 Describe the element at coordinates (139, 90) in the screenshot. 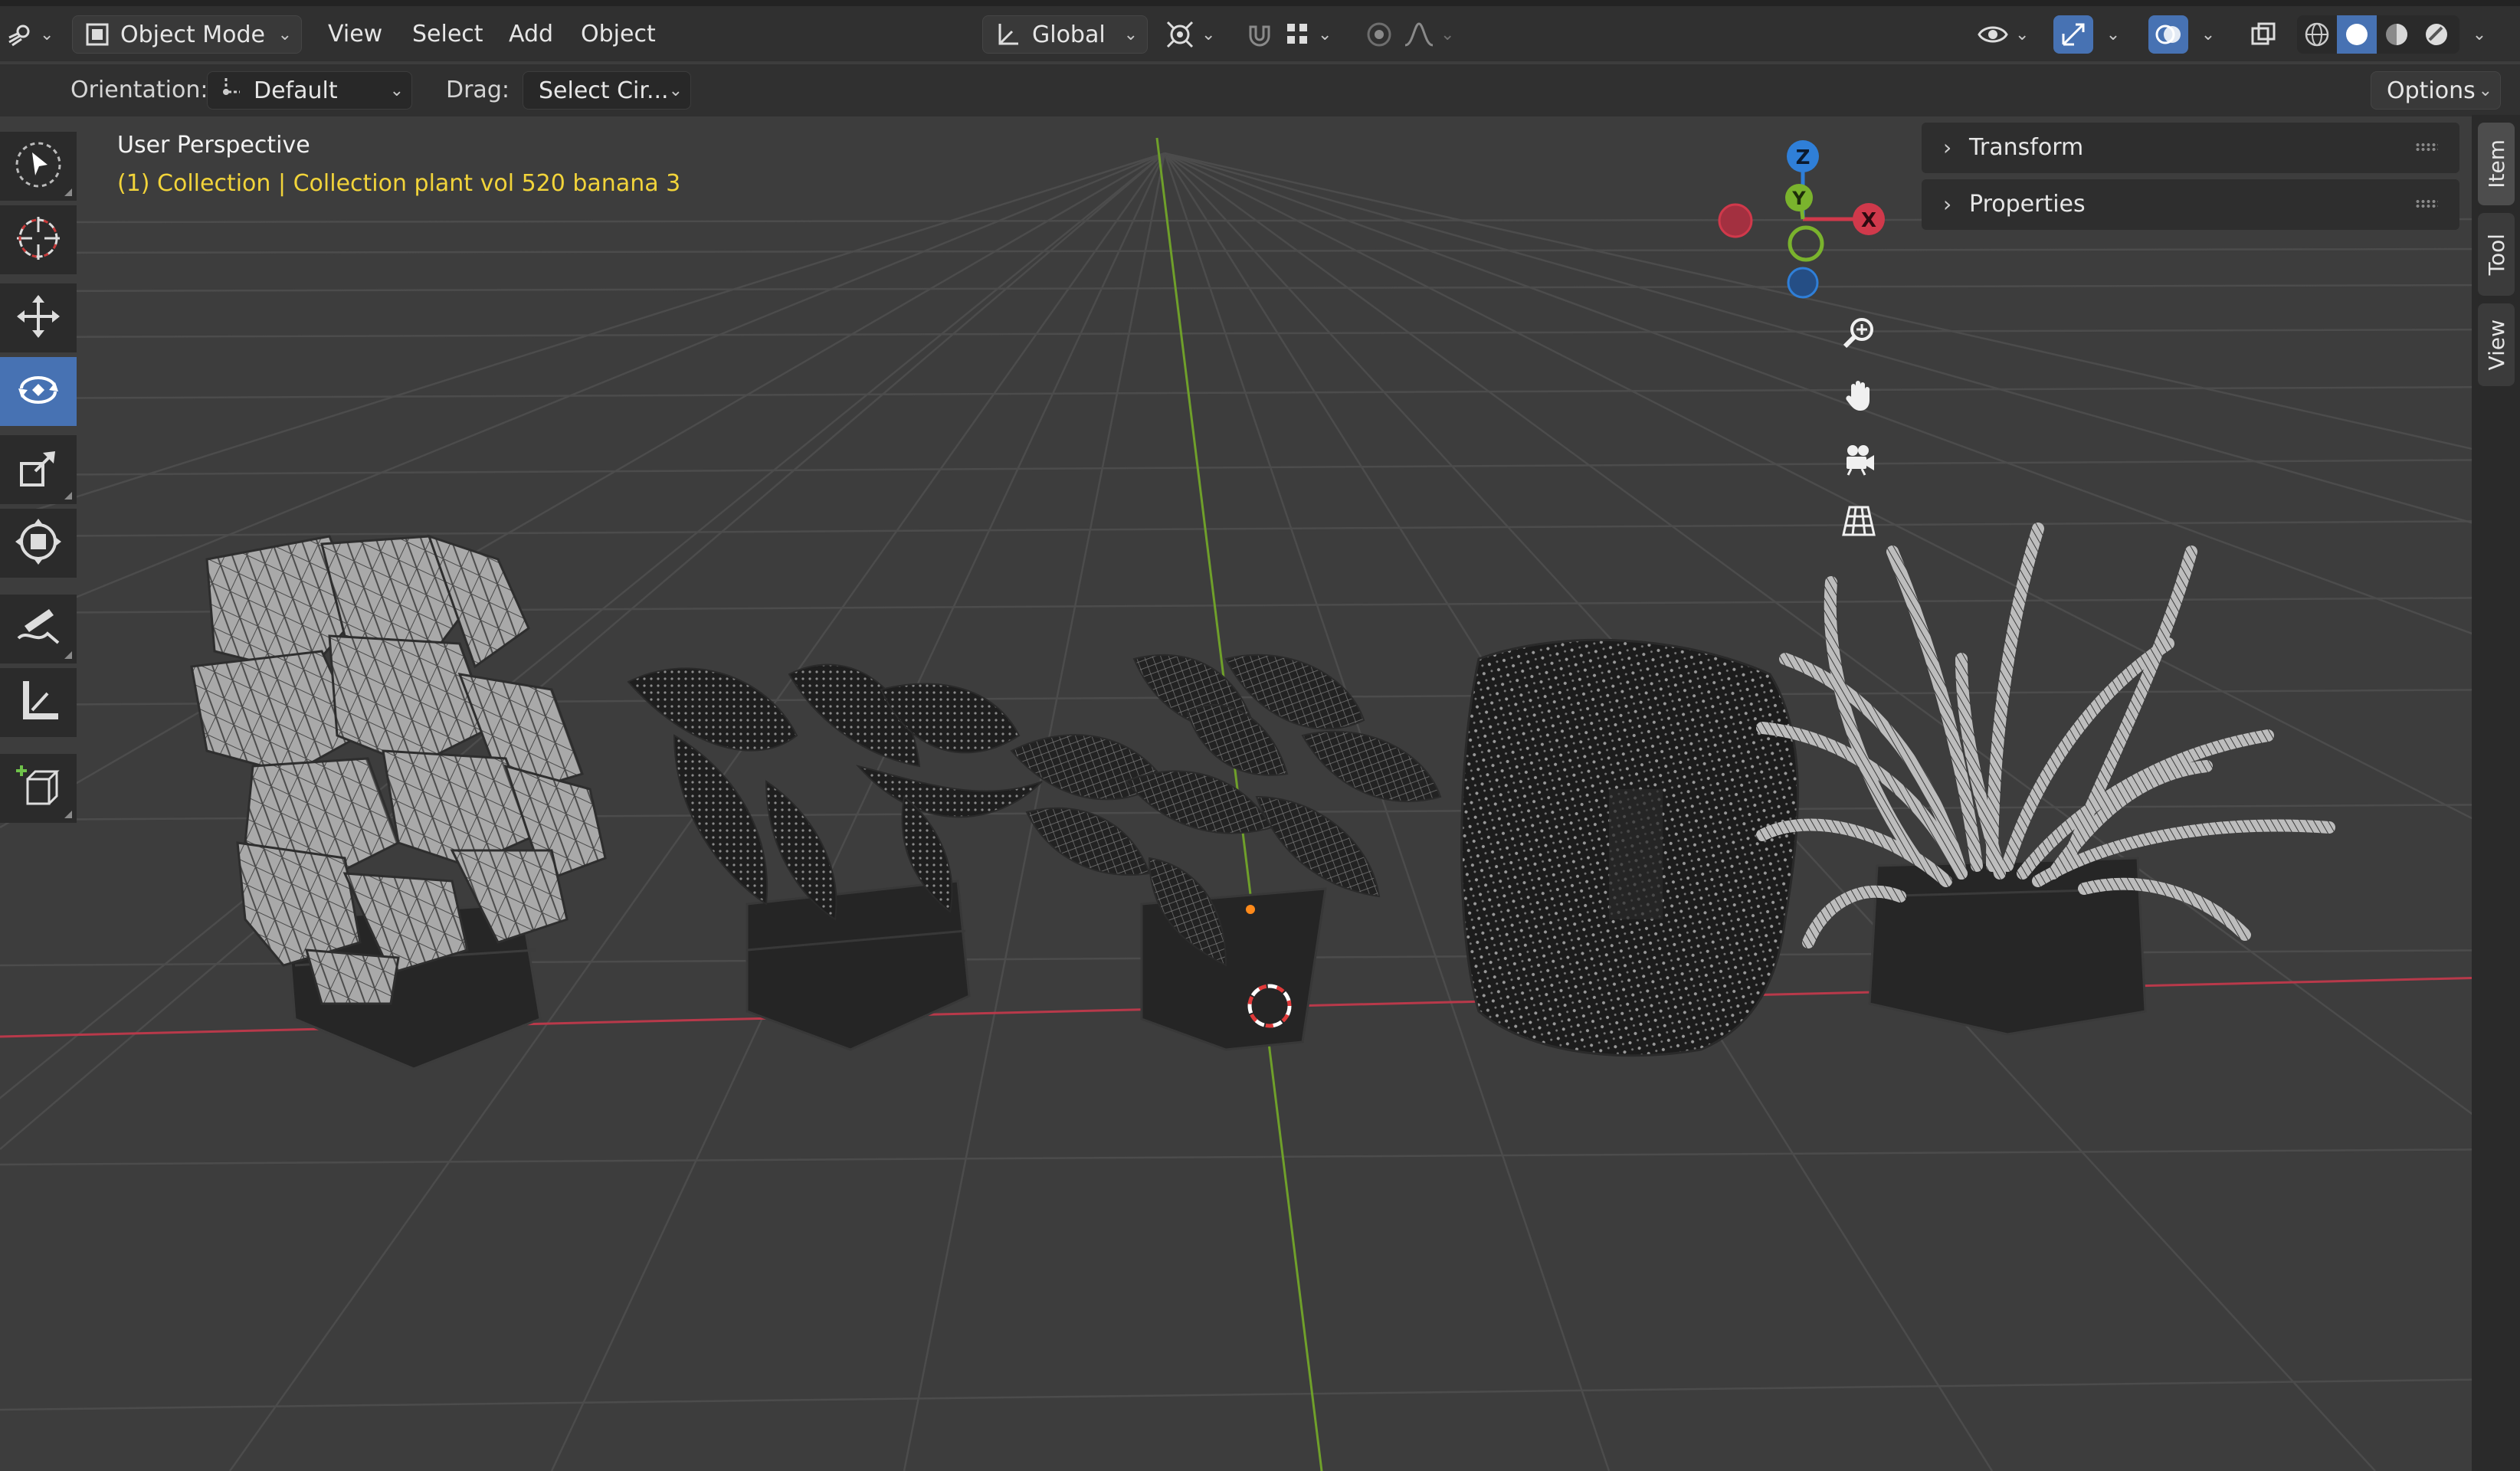

I see `orientation-setting-label: Orientation:` at that location.